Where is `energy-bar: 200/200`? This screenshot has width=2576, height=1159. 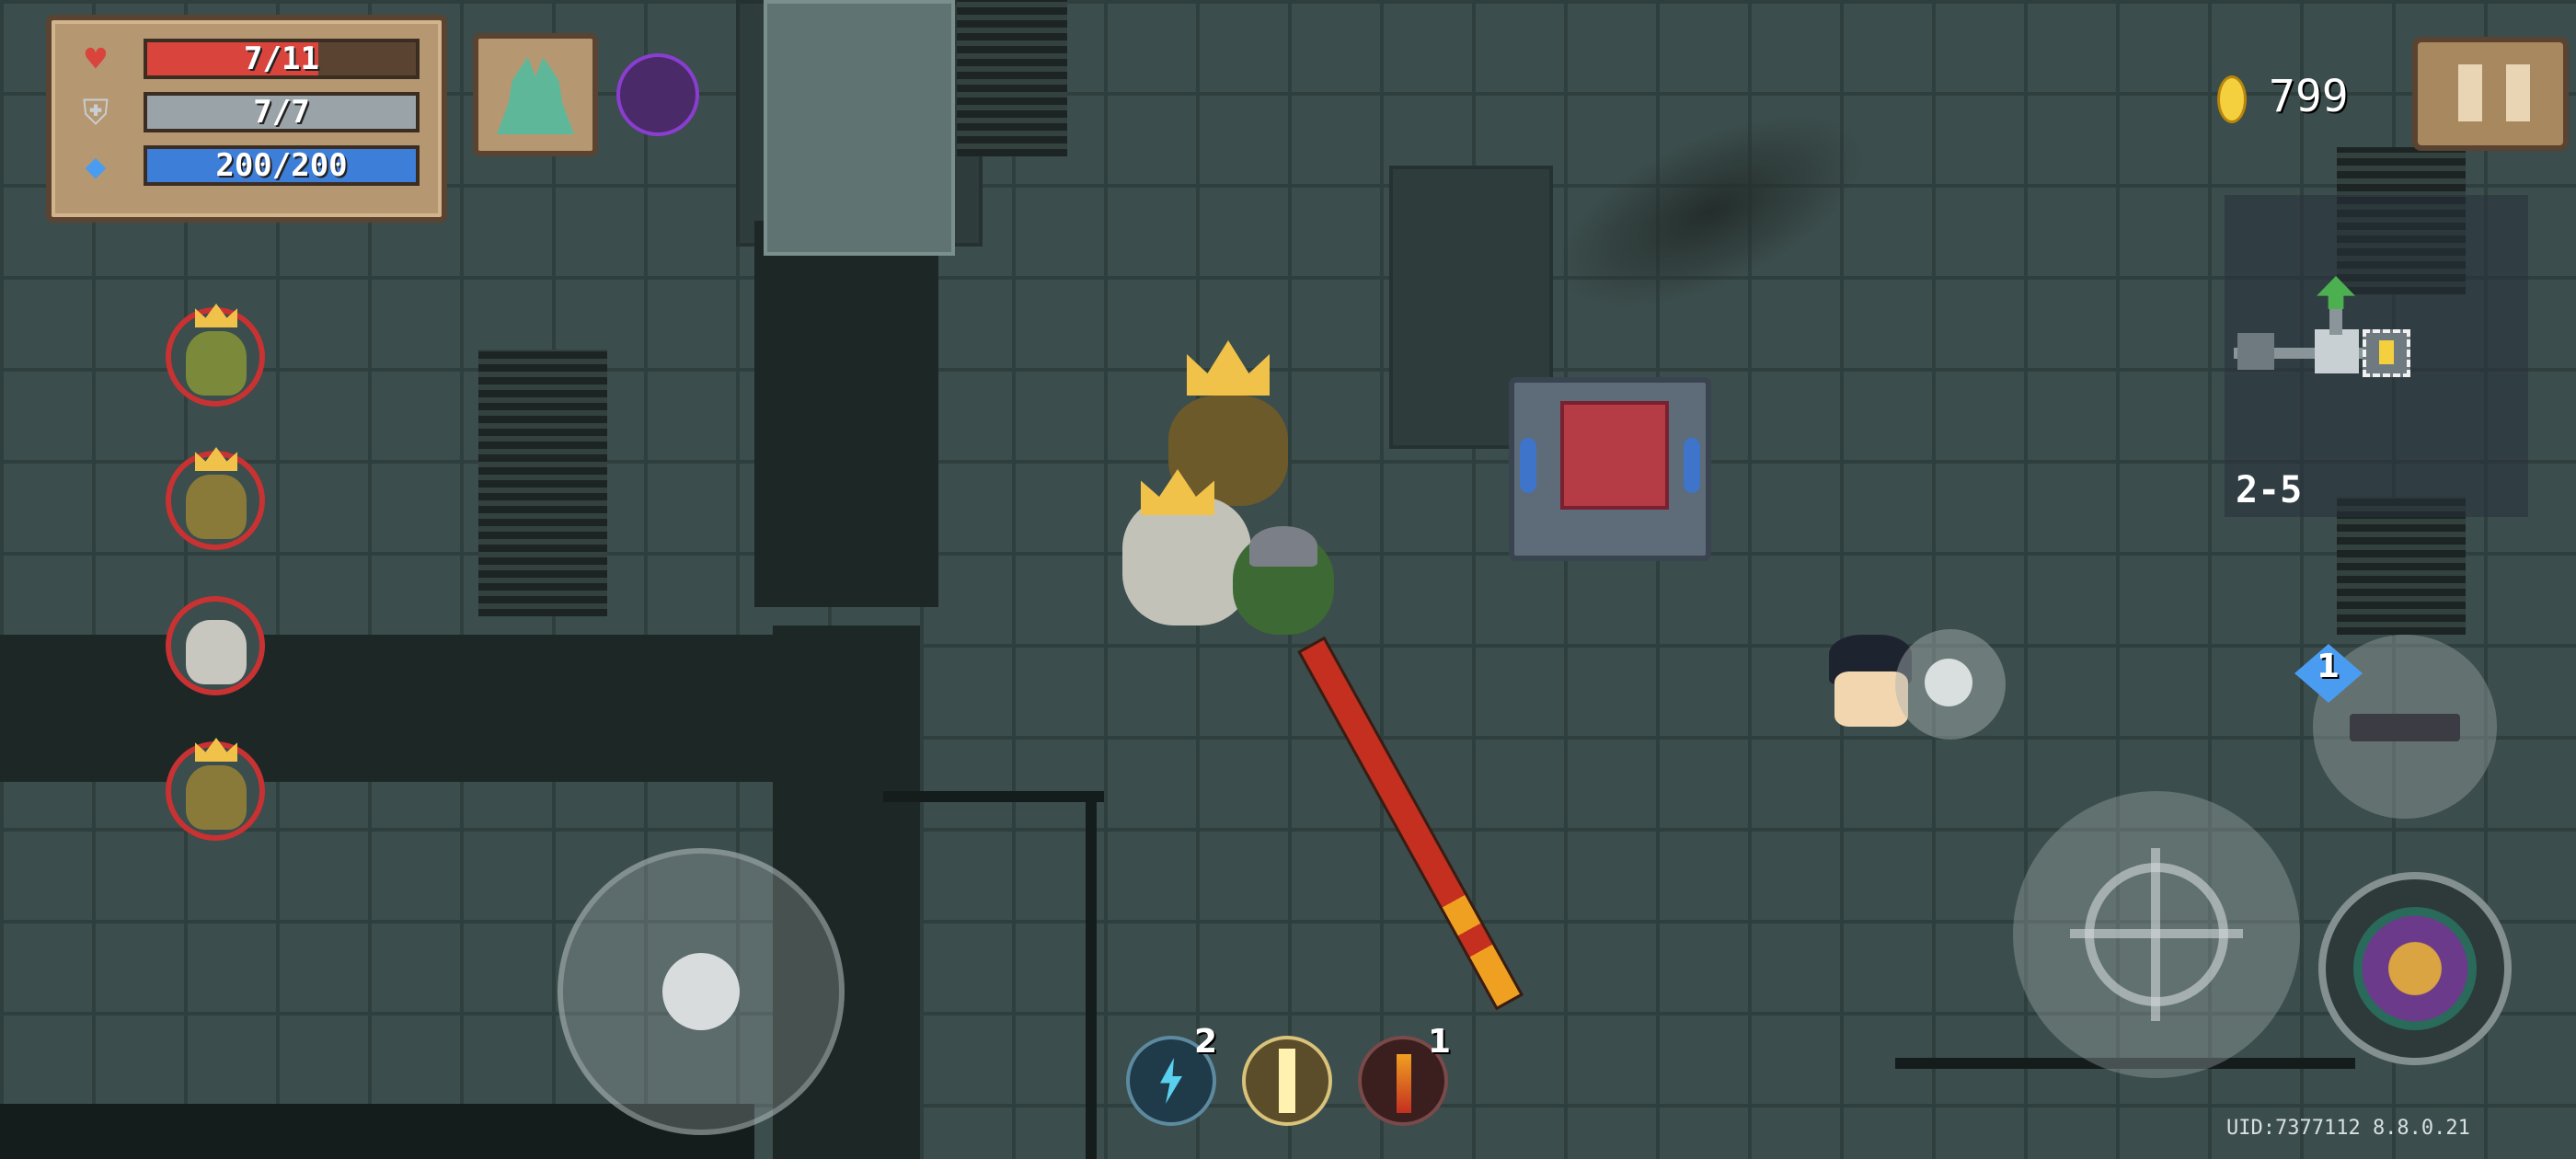
energy-bar: 200/200 is located at coordinates (282, 165).